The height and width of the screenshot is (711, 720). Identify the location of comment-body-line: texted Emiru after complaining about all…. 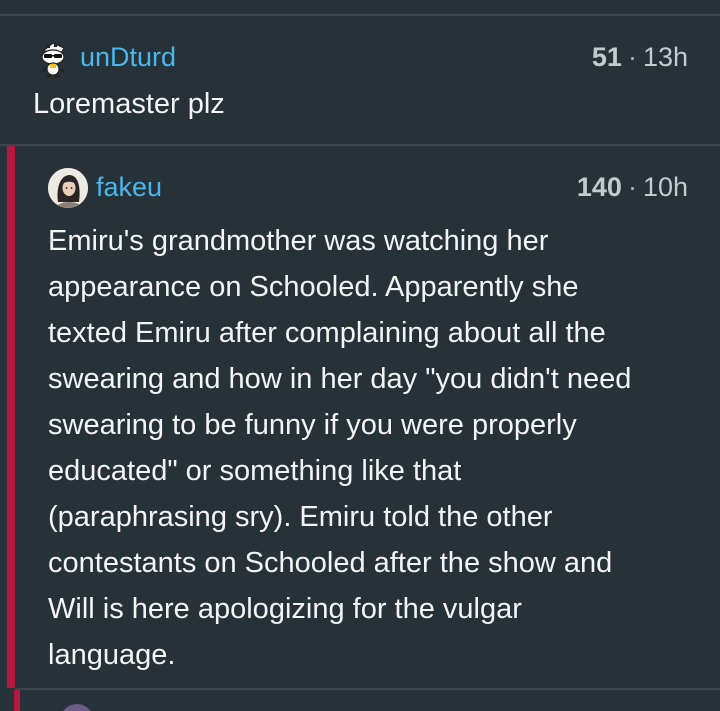
(327, 333).